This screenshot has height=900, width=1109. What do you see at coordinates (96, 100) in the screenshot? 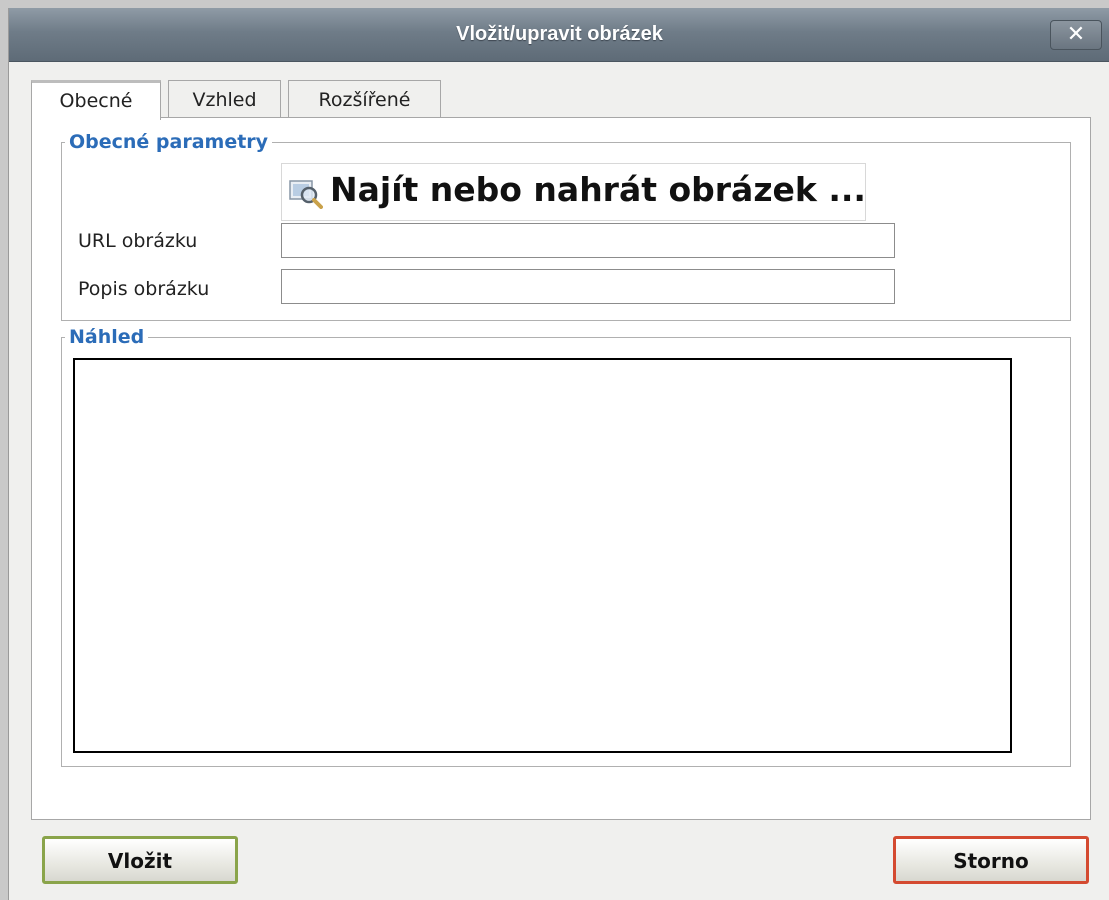
I see `tab-general: Obecné` at bounding box center [96, 100].